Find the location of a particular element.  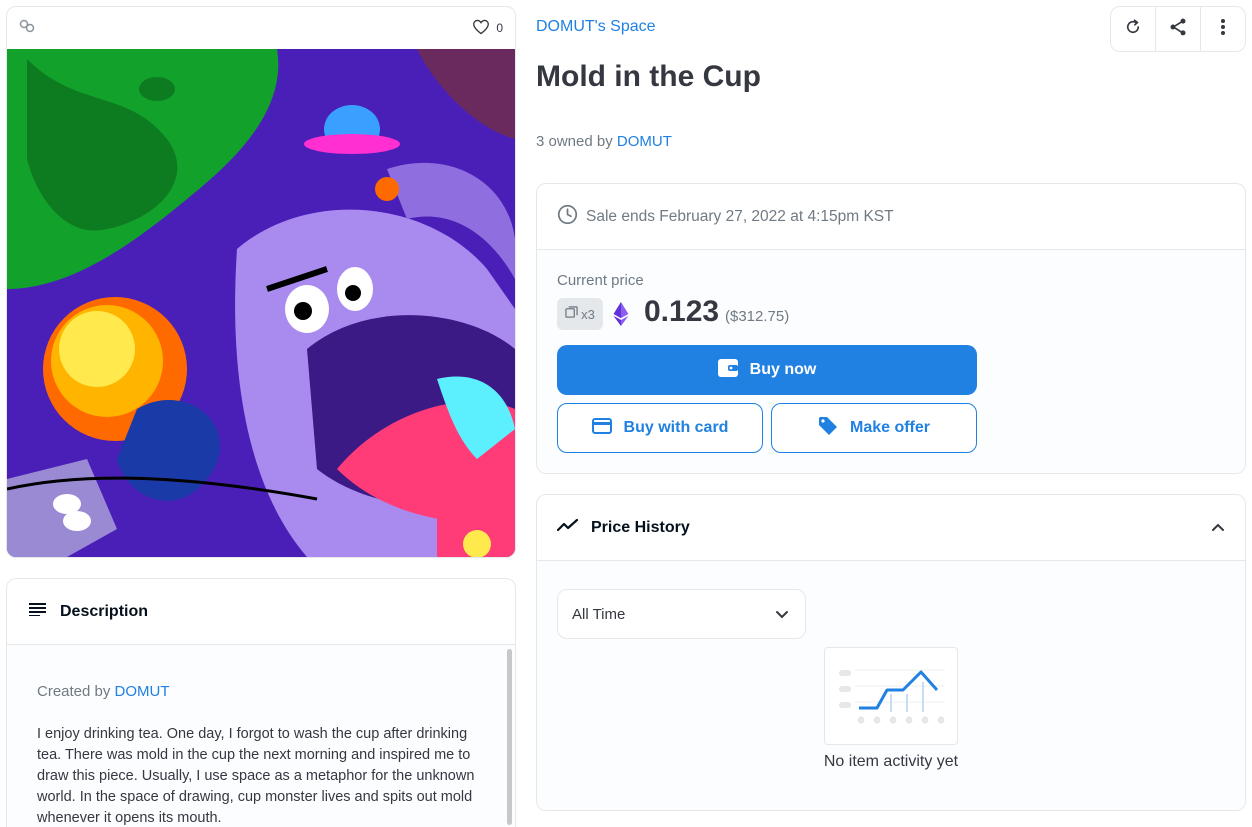

description-title: Description is located at coordinates (104, 611).